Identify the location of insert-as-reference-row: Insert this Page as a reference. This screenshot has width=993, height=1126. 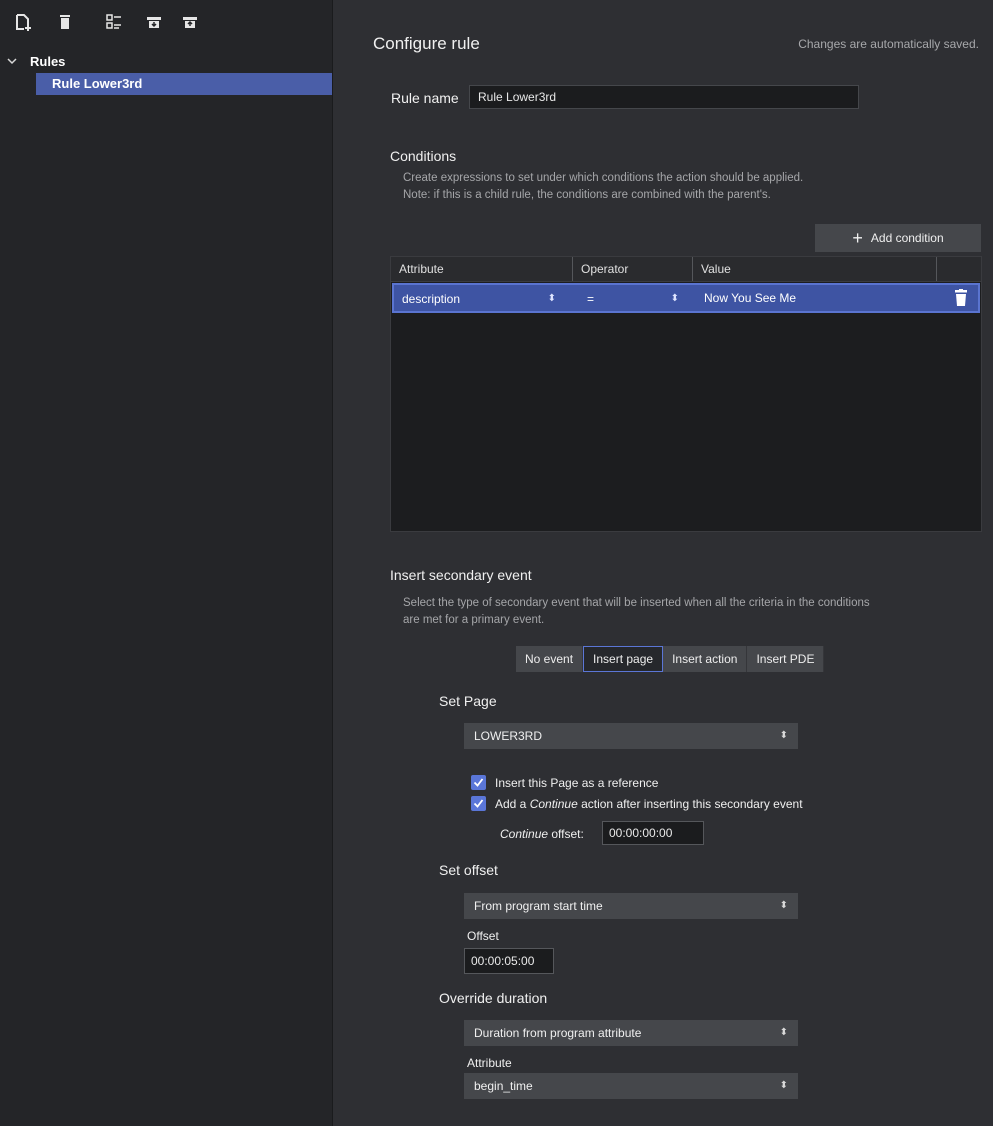
(564, 782).